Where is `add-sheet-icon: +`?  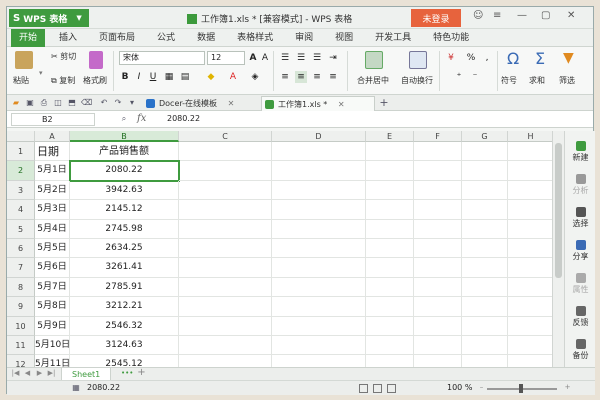 add-sheet-icon: + is located at coordinates (141, 372).